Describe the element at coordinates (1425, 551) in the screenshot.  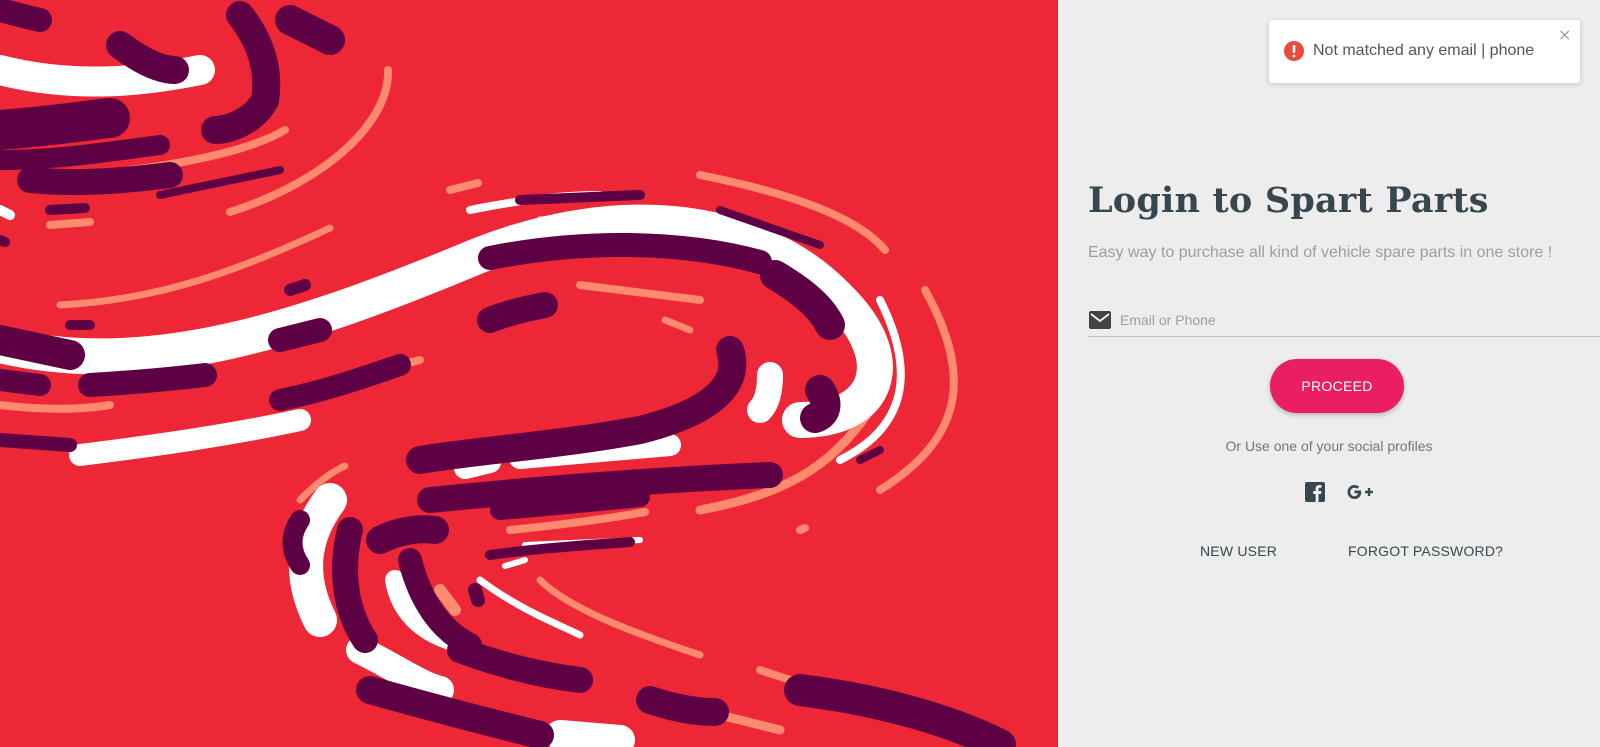
I see `forgot-password-link: FORGOT PASSWORD?` at that location.